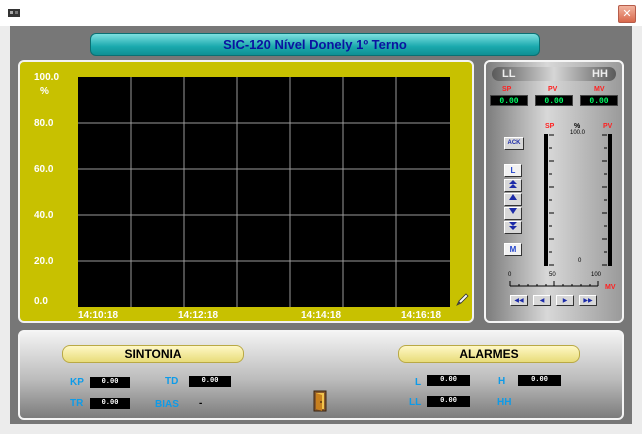 The height and width of the screenshot is (434, 642). I want to click on mv-label: MV, so click(599, 89).